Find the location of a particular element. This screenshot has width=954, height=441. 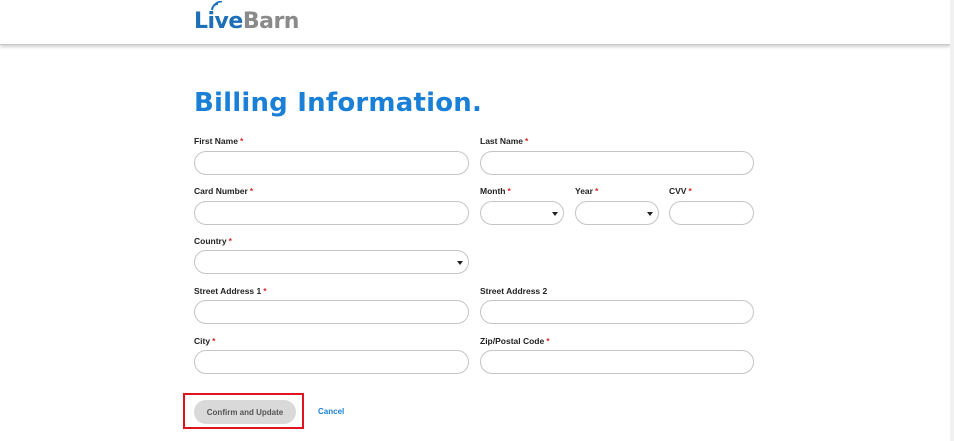

country-label-text: Country is located at coordinates (210, 241).